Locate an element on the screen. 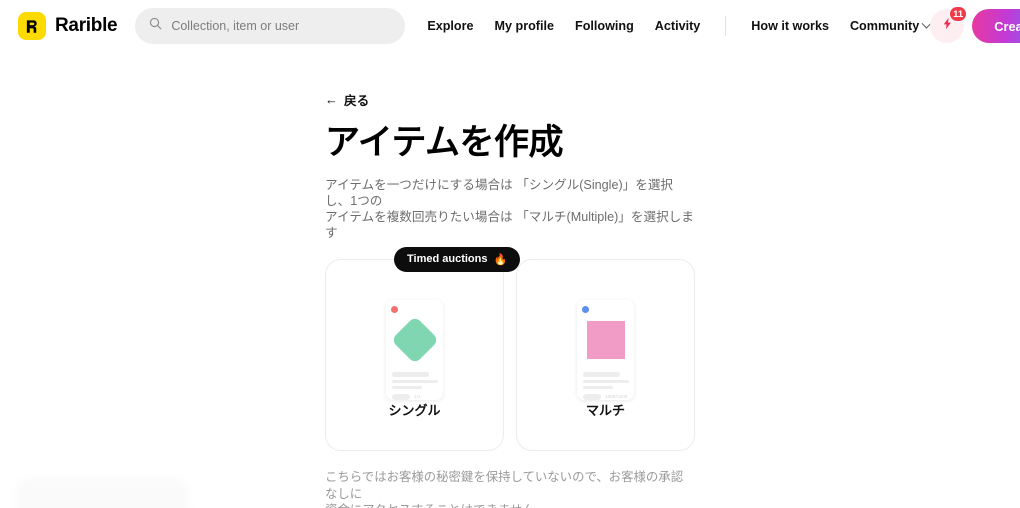  item-type-options: Timed auctions 🔥 1/1 シングル 1000/1000 マルチ is located at coordinates (510, 348).